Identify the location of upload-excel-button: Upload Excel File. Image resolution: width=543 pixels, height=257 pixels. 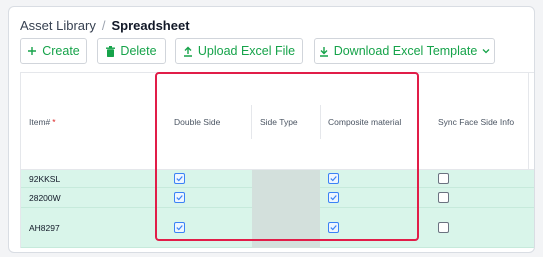
(239, 51).